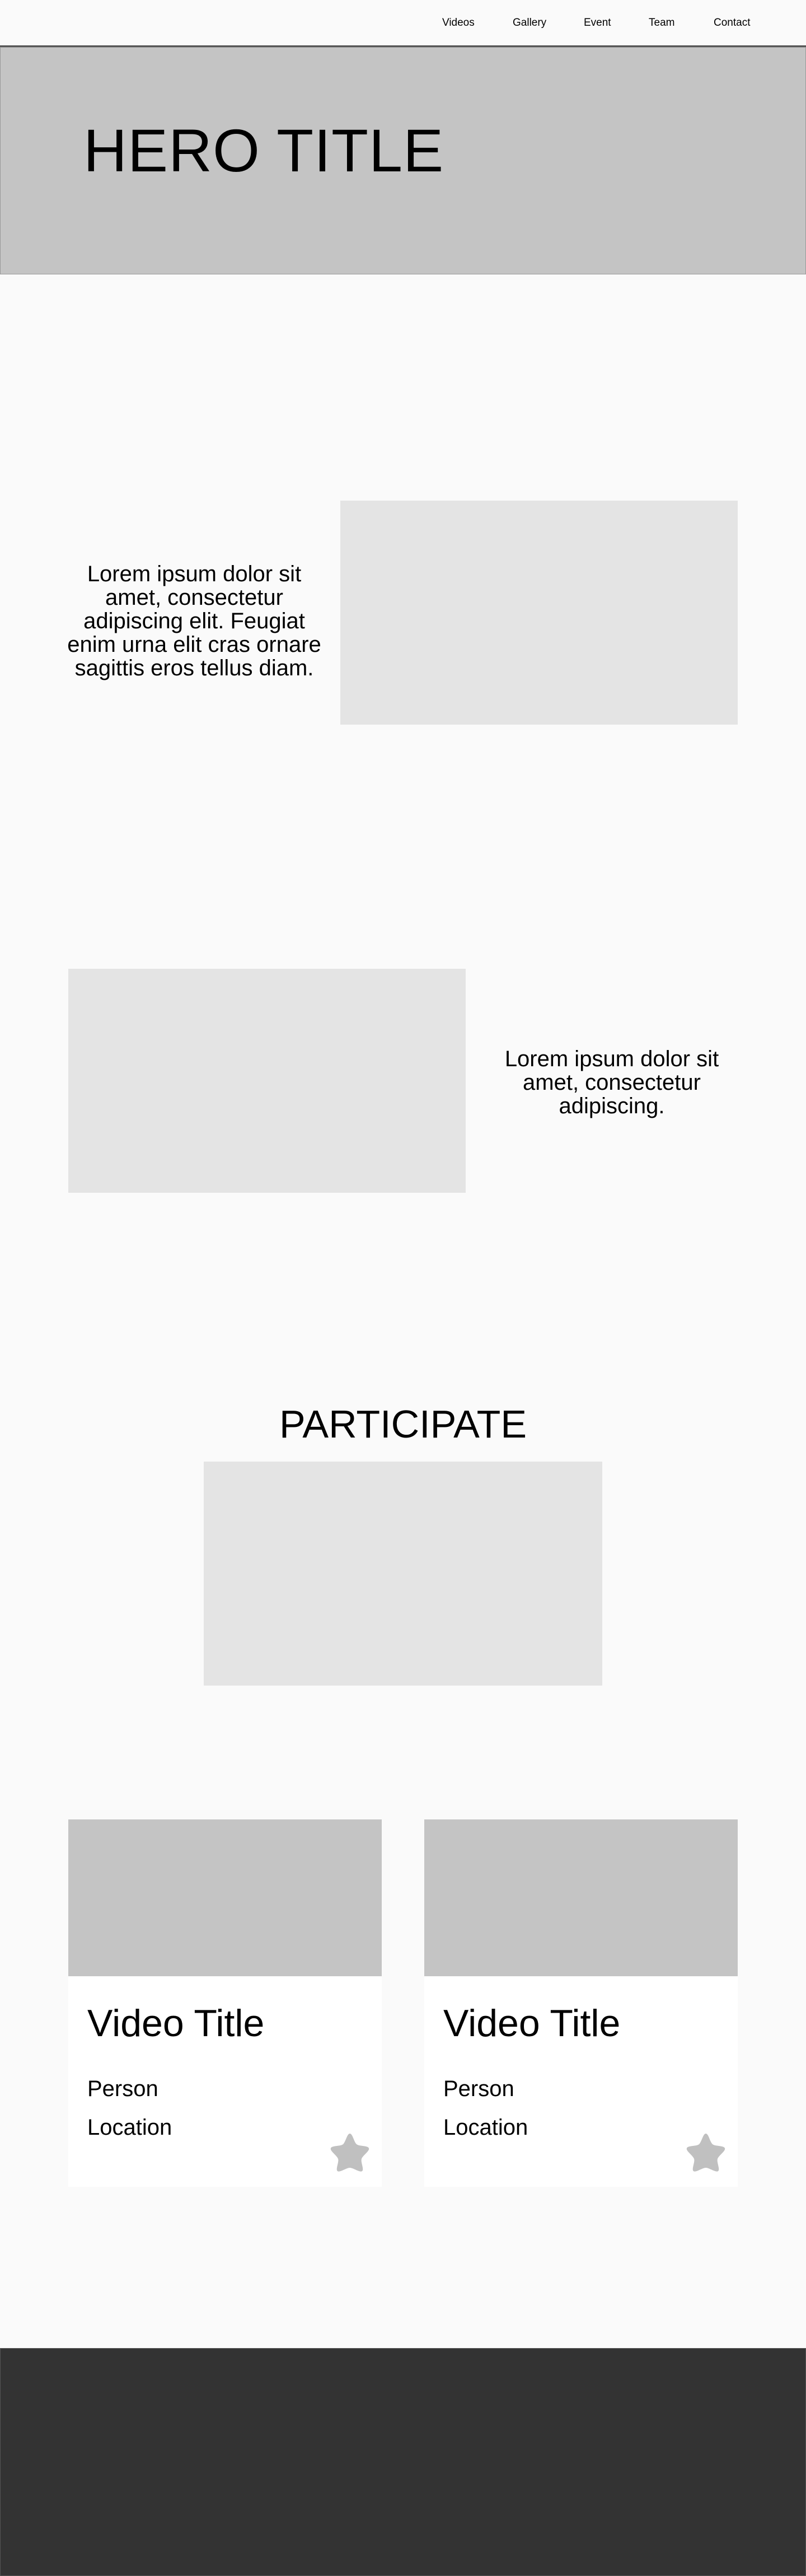  What do you see at coordinates (539, 613) in the screenshot?
I see `section-1-image-placeholder` at bounding box center [539, 613].